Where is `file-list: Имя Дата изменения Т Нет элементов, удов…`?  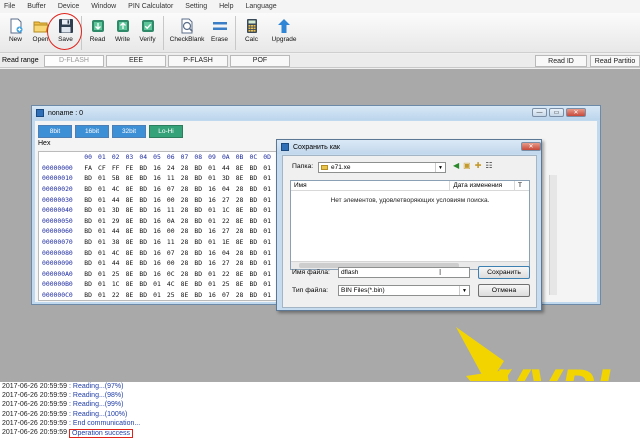 file-list: Имя Дата изменения Т Нет элементов, удов… is located at coordinates (410, 225).